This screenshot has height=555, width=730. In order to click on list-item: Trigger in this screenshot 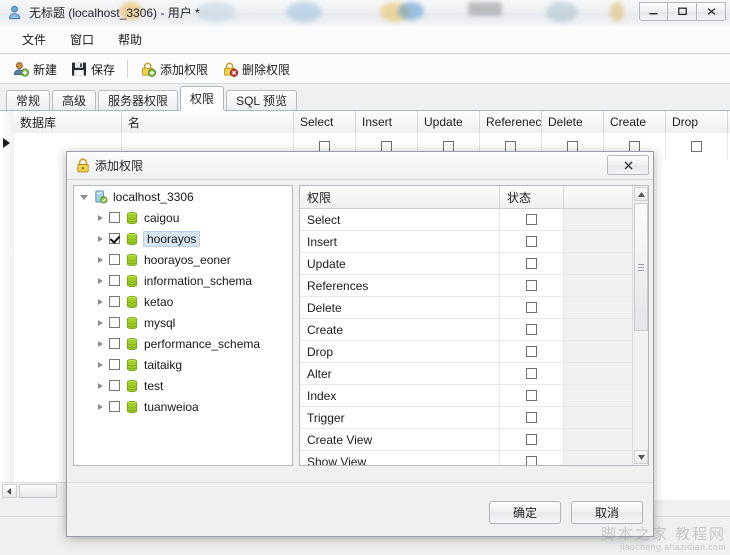, I will do `click(474, 418)`.